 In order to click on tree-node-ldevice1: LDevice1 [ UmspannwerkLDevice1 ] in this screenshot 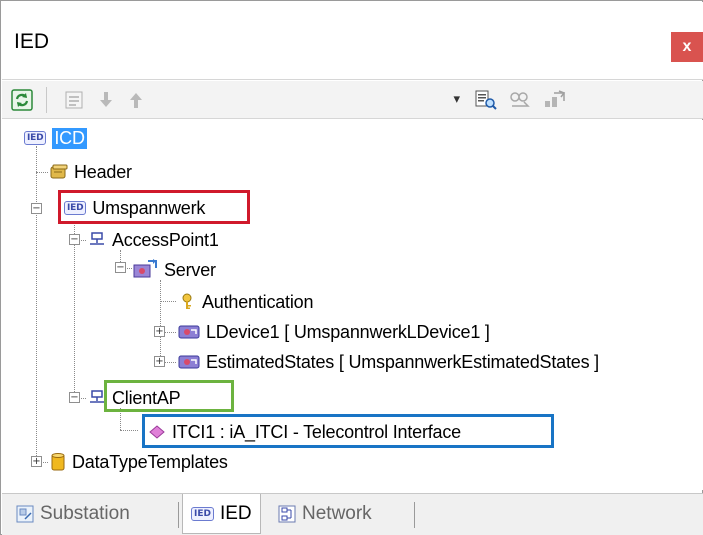, I will do `click(334, 332)`.